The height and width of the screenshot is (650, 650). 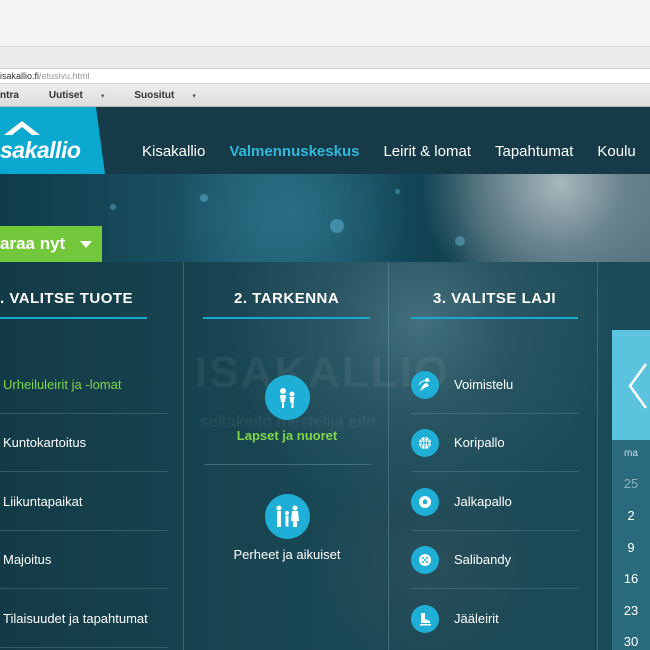 I want to click on address-bar: isakallio.fi/etusivu.html, so click(x=325, y=76).